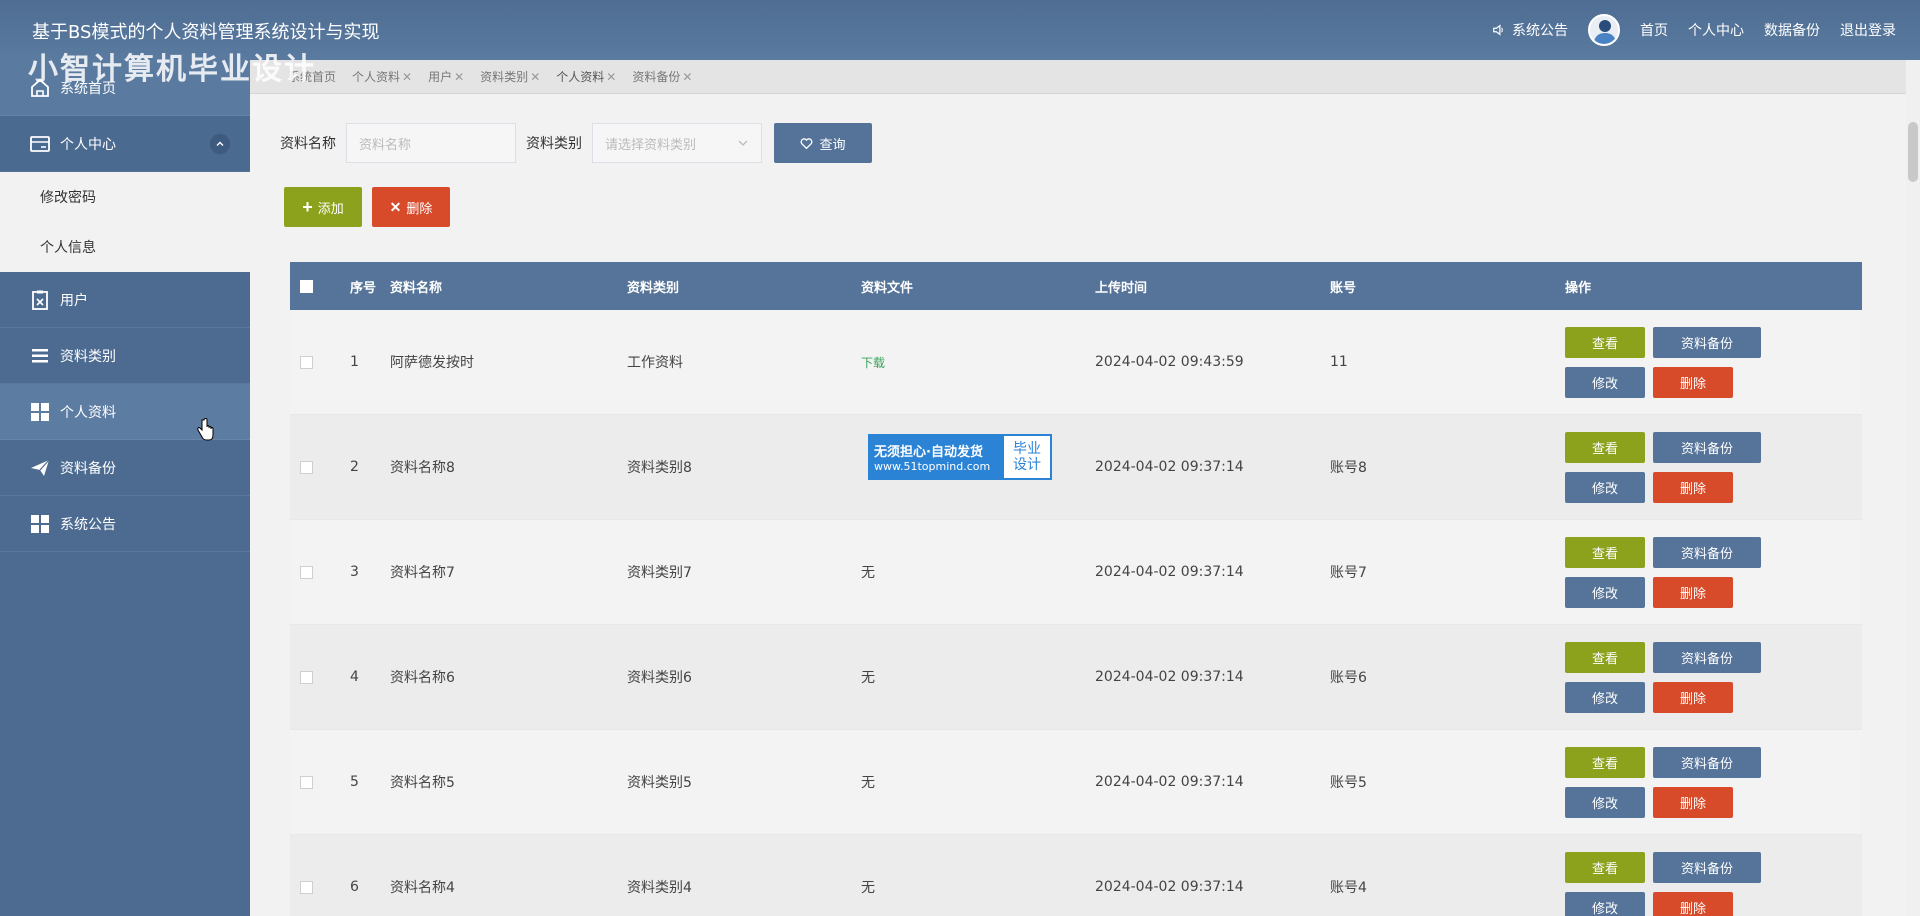  I want to click on cell-type: 资料类别7, so click(659, 573).